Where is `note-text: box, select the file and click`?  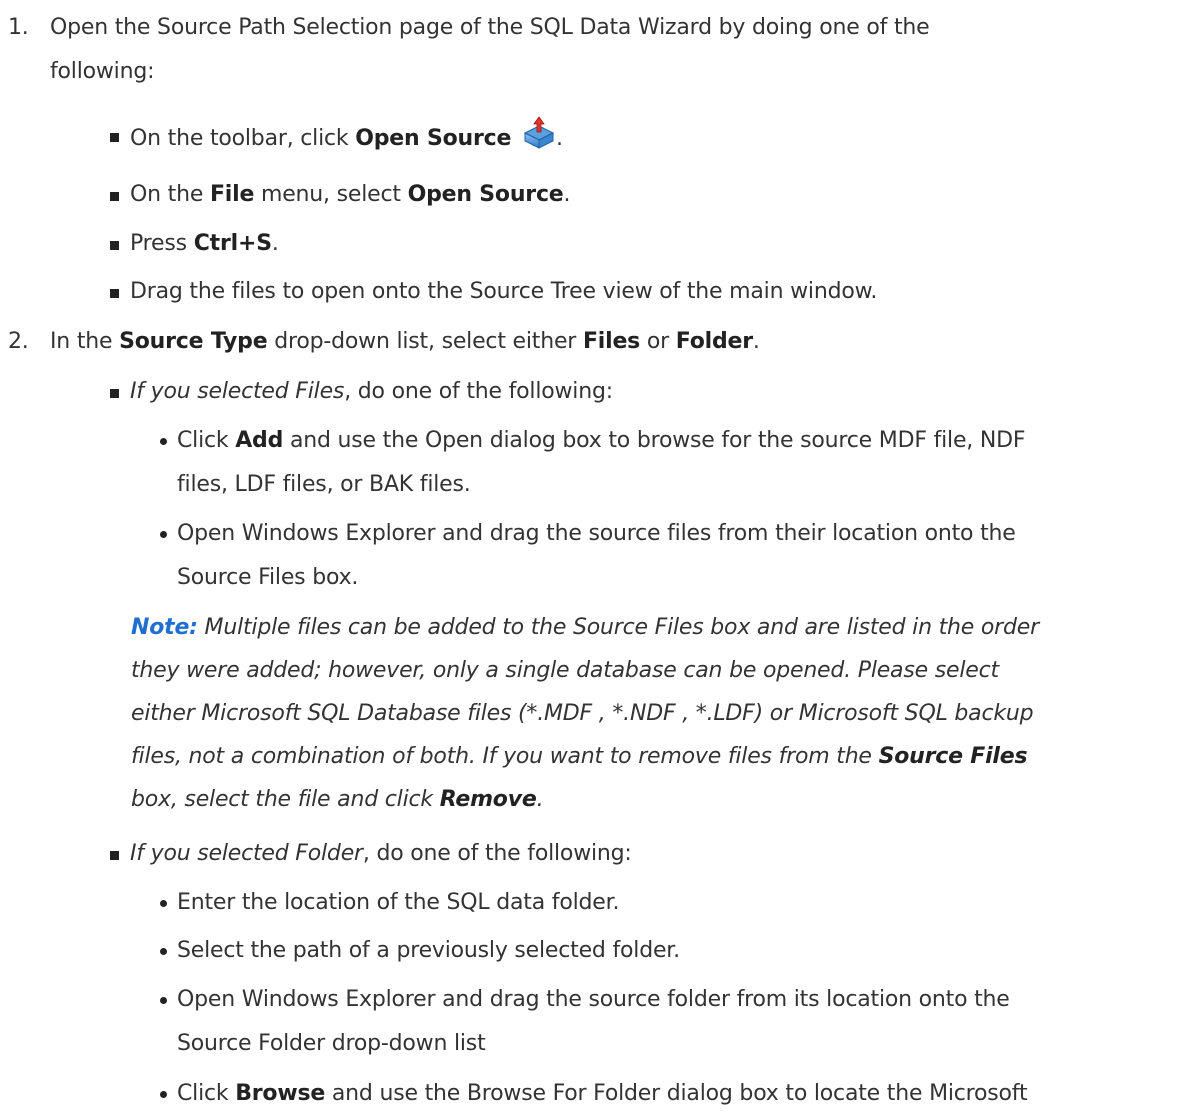 note-text: box, select the file and click is located at coordinates (285, 799).